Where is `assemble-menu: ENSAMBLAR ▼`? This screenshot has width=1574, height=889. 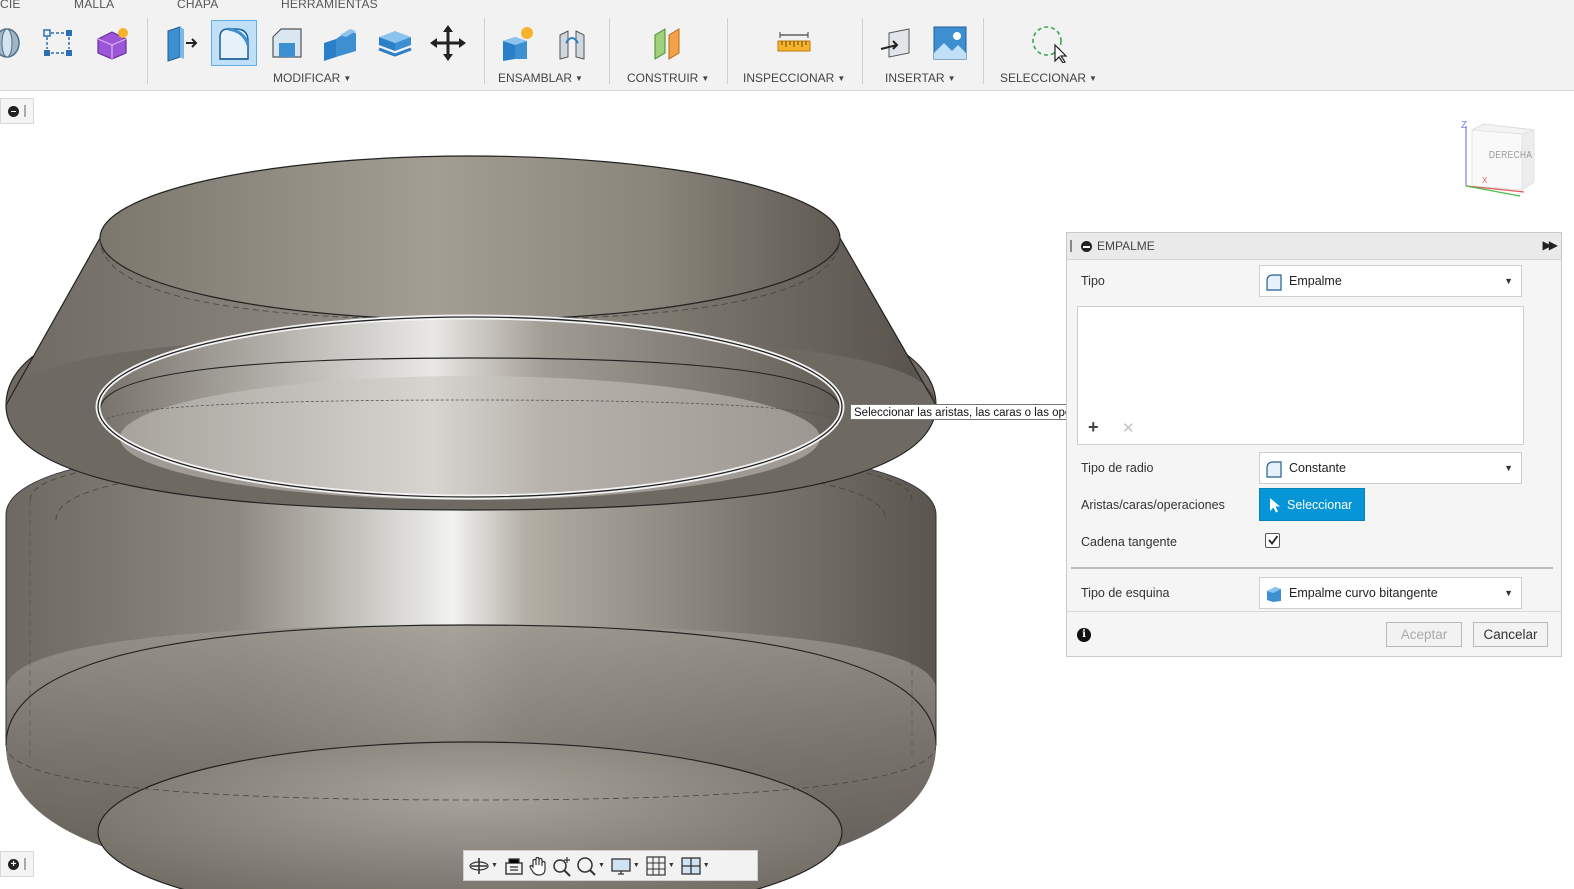 assemble-menu: ENSAMBLAR ▼ is located at coordinates (540, 78).